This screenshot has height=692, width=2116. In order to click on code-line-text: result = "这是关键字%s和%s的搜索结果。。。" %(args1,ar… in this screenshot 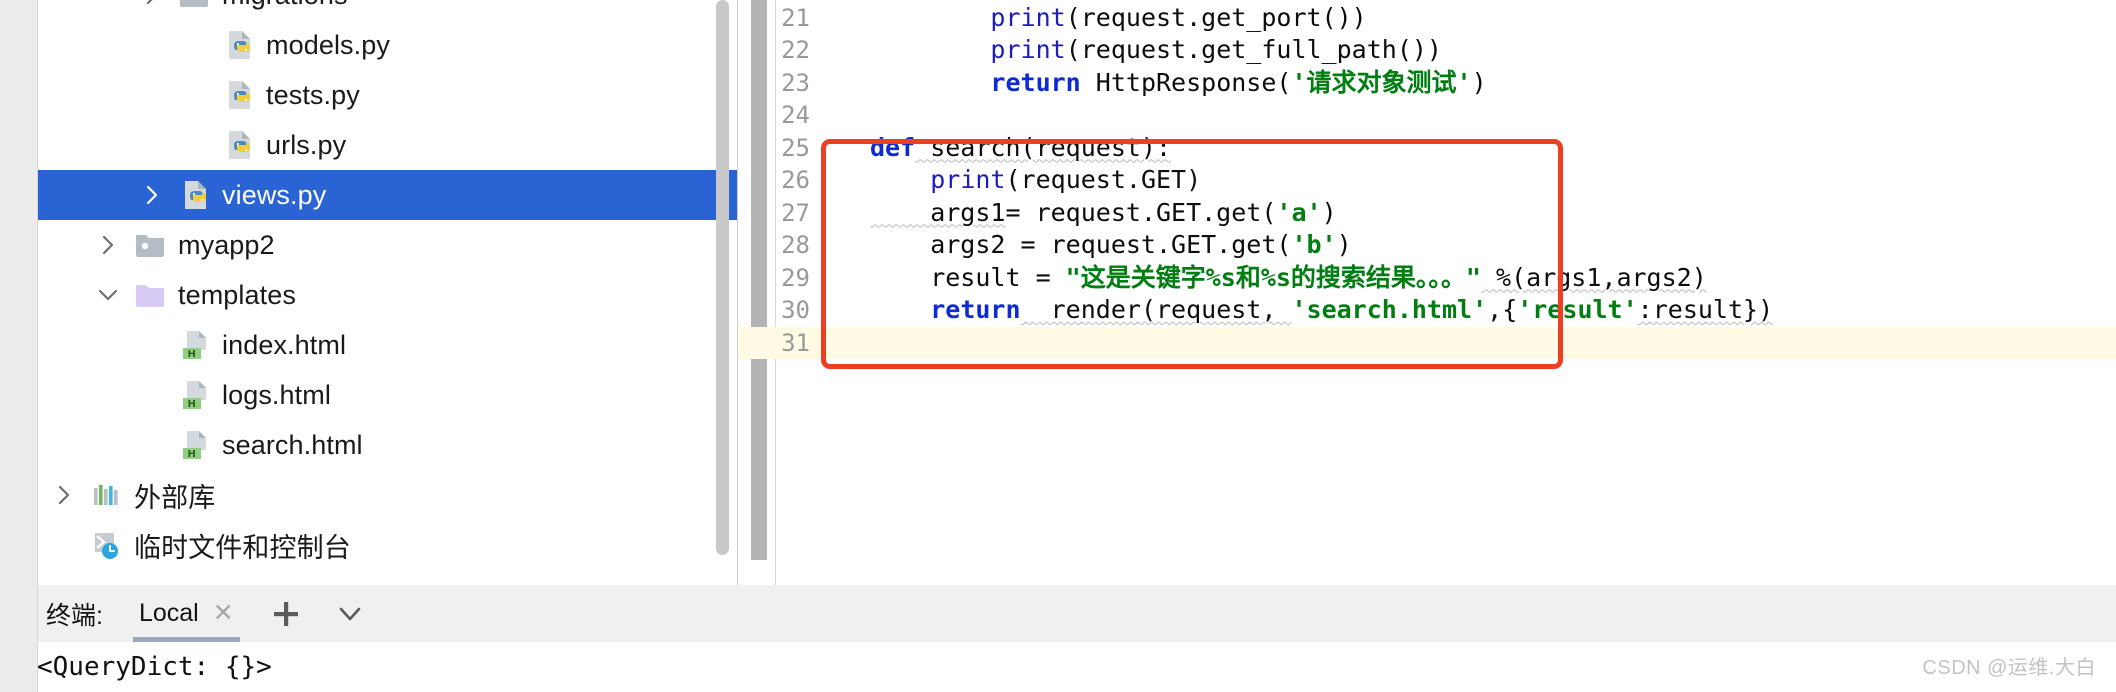, I will do `click(1267, 278)`.